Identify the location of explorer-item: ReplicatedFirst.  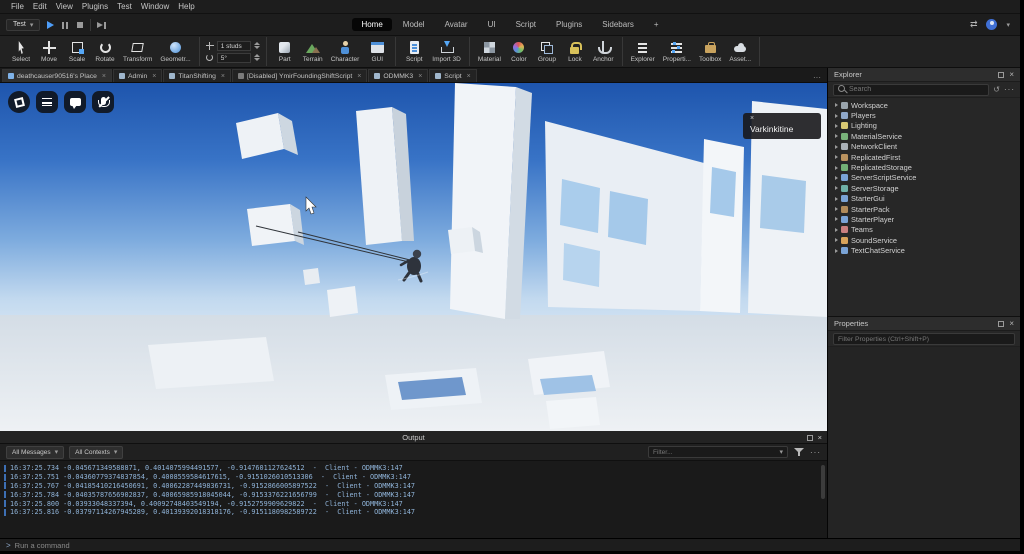
(924, 157).